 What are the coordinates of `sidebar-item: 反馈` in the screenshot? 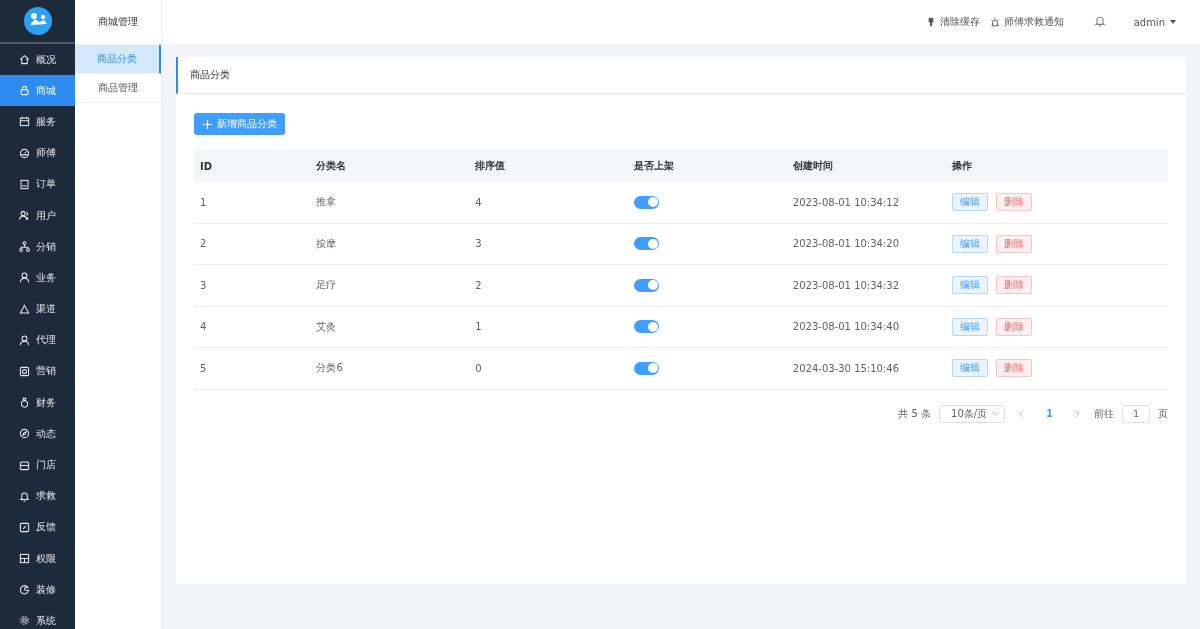 It's located at (37, 527).